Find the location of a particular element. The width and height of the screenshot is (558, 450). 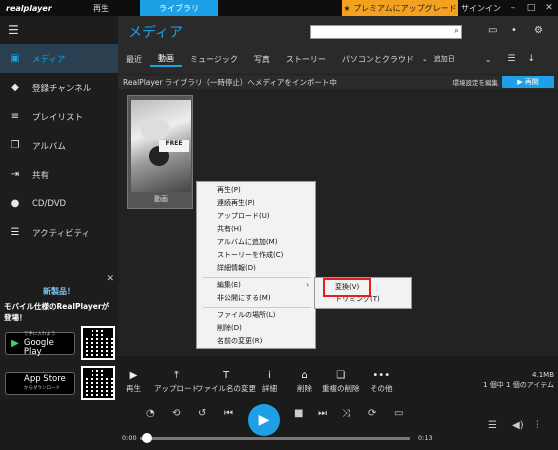

premium-upgrade-button: ★ プレミアムにアップグレード is located at coordinates (400, 8).